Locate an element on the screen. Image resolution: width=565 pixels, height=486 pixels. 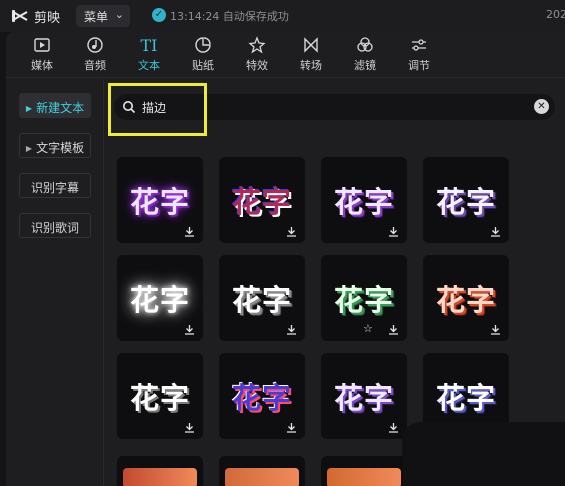
menu-label: 菜单 is located at coordinates (96, 17).